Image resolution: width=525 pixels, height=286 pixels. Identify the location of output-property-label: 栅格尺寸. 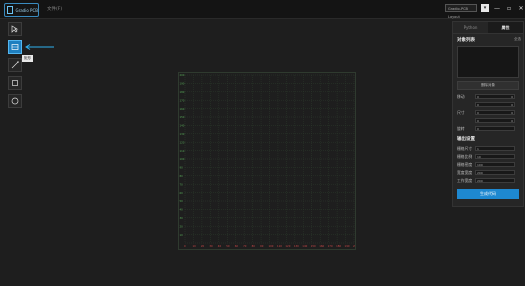
(465, 148).